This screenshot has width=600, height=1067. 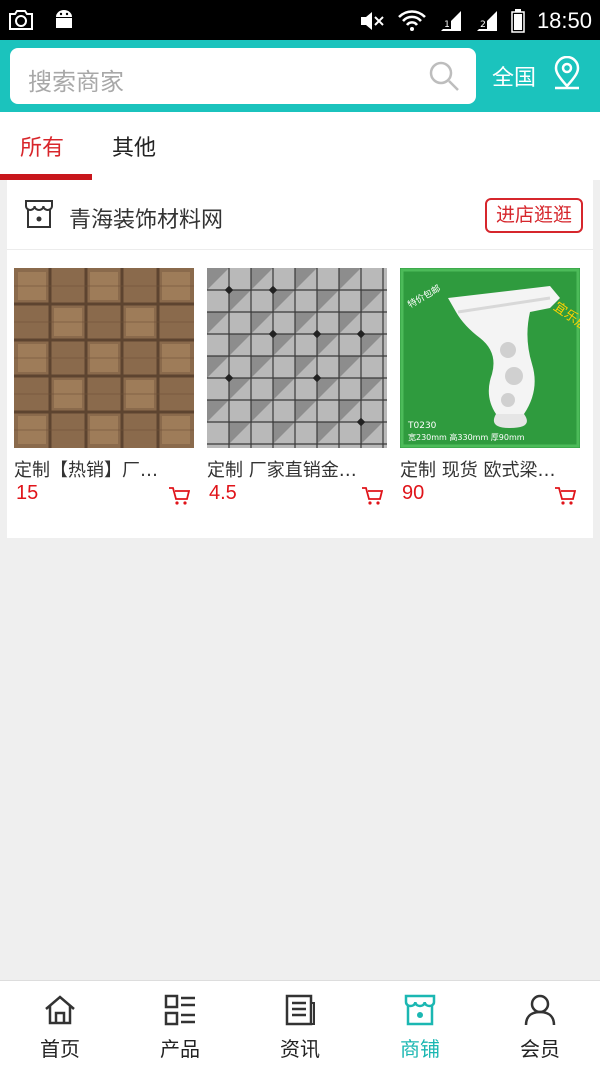 I want to click on svg-text: 2, so click(x=483, y=25).